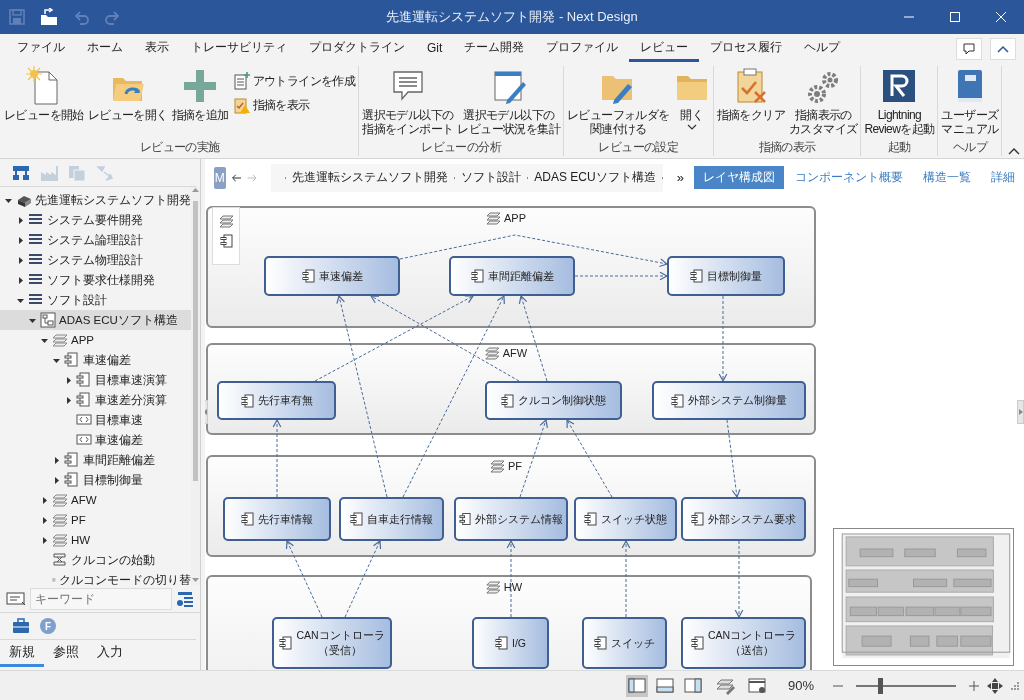  I want to click on breadcrumb-item: ソフト設計, so click(491, 177).